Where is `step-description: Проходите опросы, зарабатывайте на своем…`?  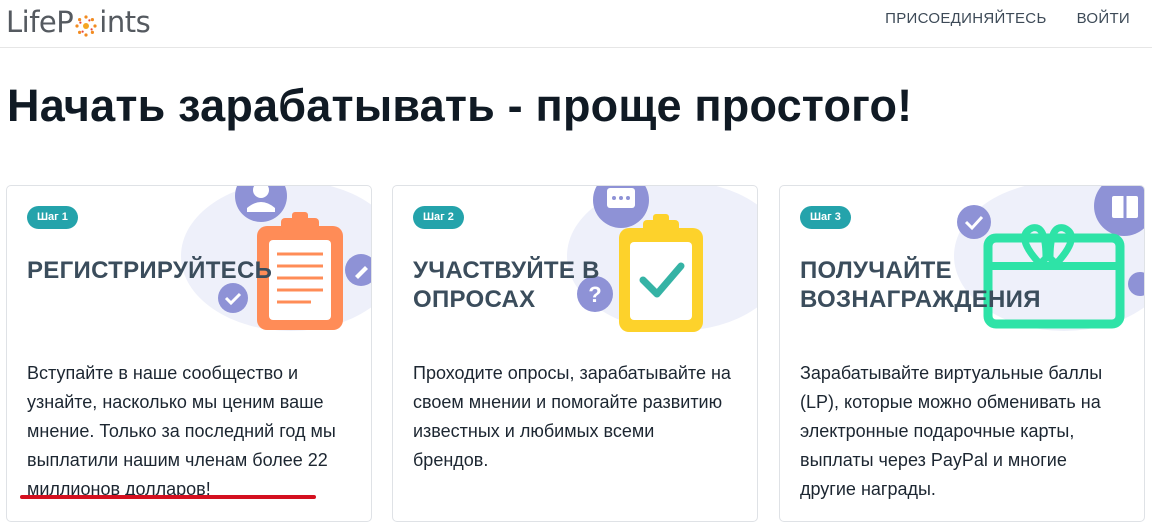 step-description: Проходите опросы, зарабатывайте на своем… is located at coordinates (572, 416).